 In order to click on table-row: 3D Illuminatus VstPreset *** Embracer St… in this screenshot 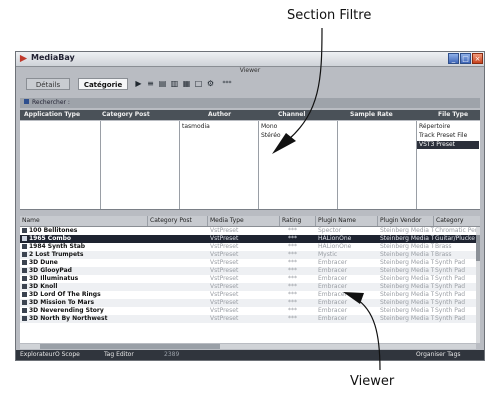, I will do `click(248, 279)`.